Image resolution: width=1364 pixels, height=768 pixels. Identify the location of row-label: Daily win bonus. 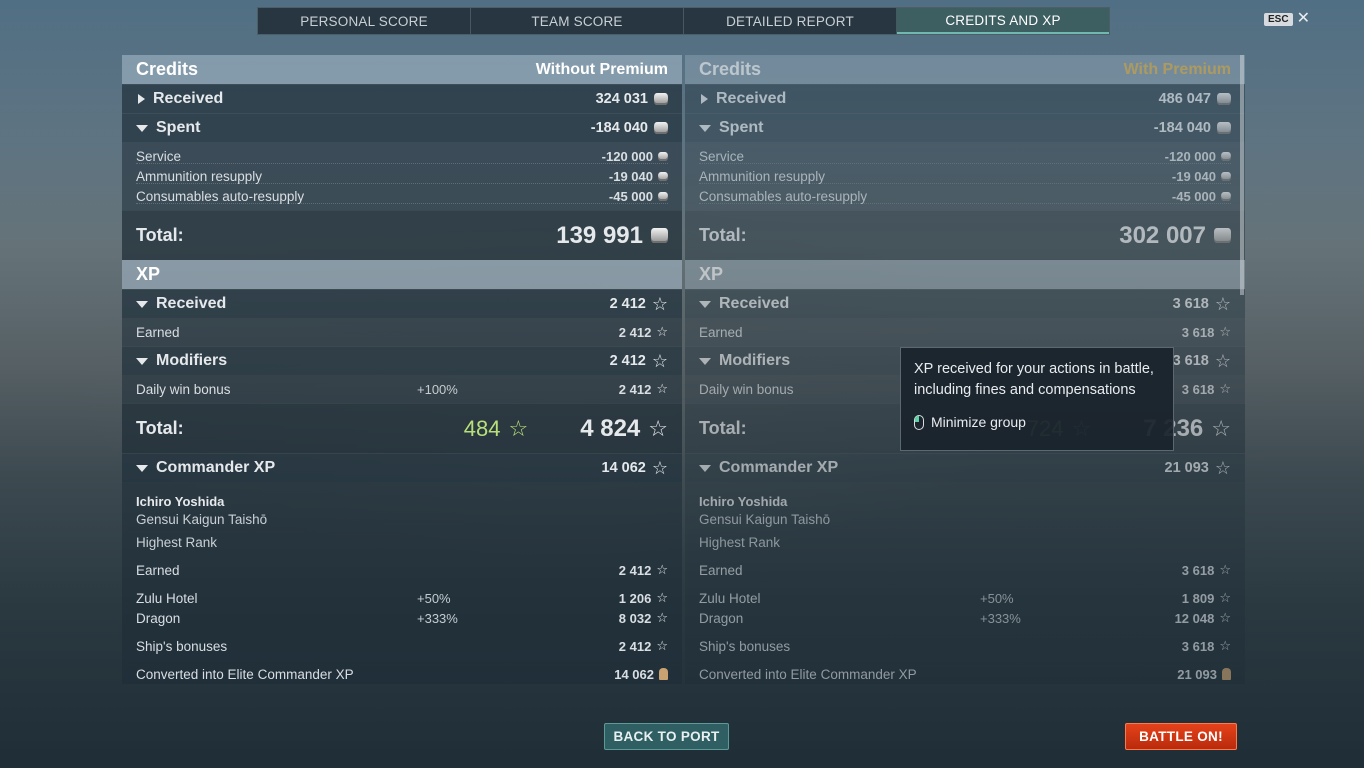
(183, 389).